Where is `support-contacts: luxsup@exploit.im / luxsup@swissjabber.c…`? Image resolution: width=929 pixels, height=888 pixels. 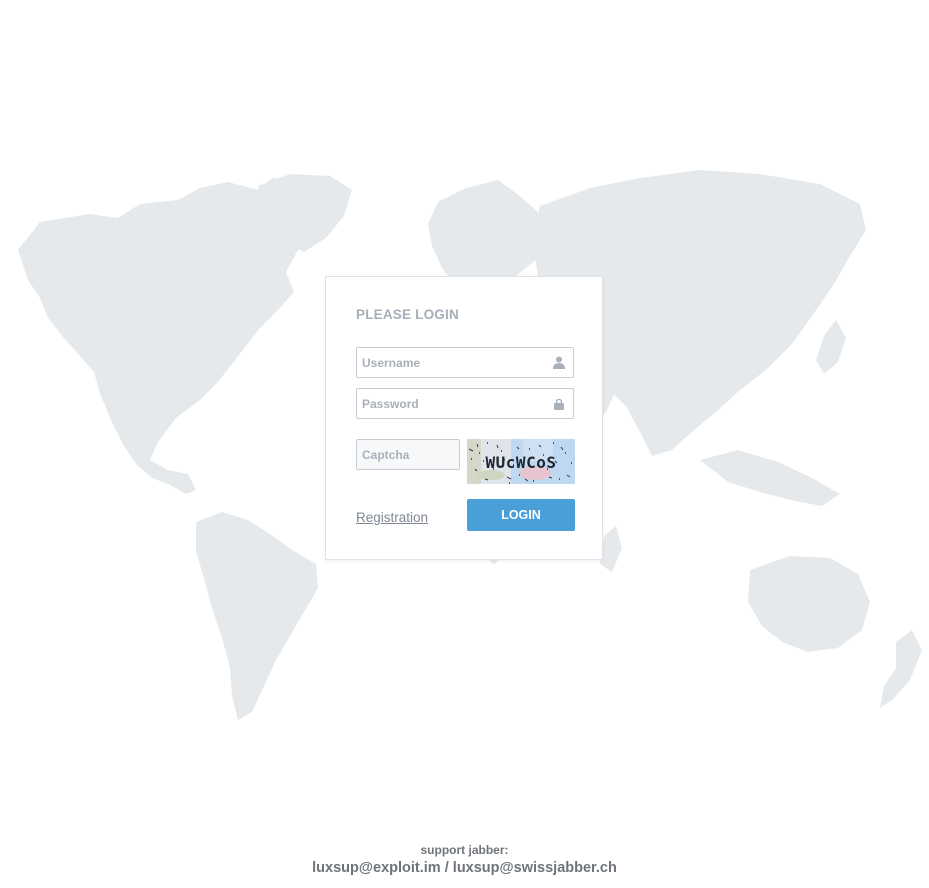 support-contacts: luxsup@exploit.im / luxsup@swissjabber.c… is located at coordinates (464, 868).